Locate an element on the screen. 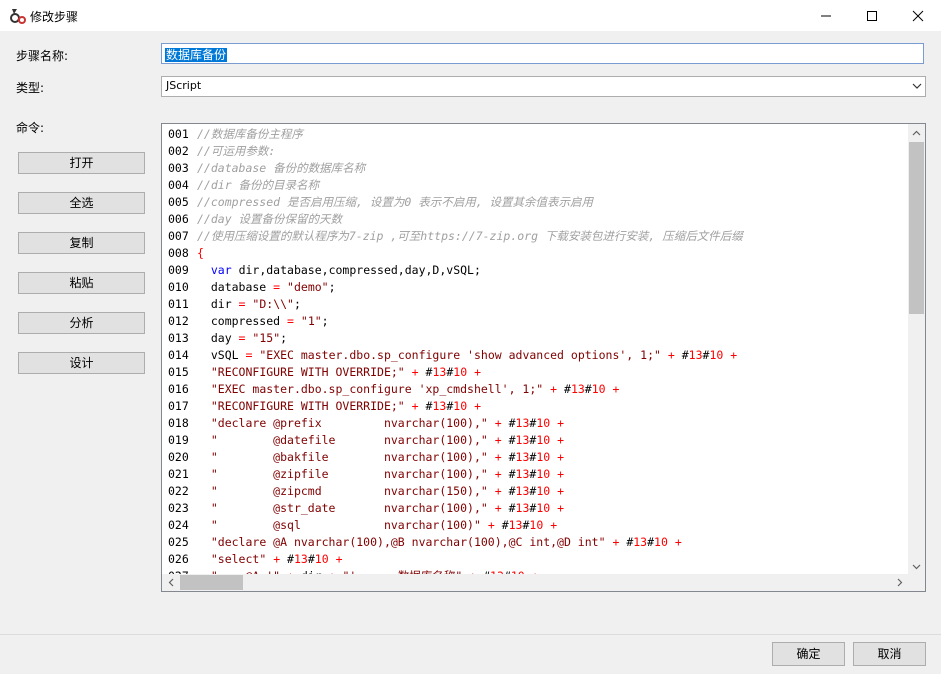 The image size is (941, 674). cancel-button: 取消 is located at coordinates (889, 654).